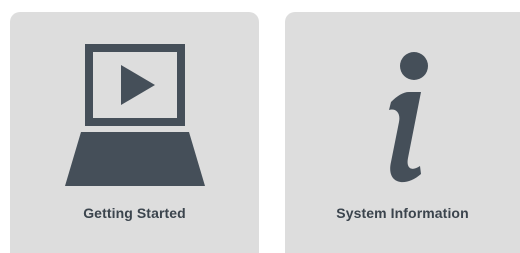 The image size is (520, 253). Describe the element at coordinates (134, 213) in the screenshot. I see `getting-started-label: Getting Started` at that location.